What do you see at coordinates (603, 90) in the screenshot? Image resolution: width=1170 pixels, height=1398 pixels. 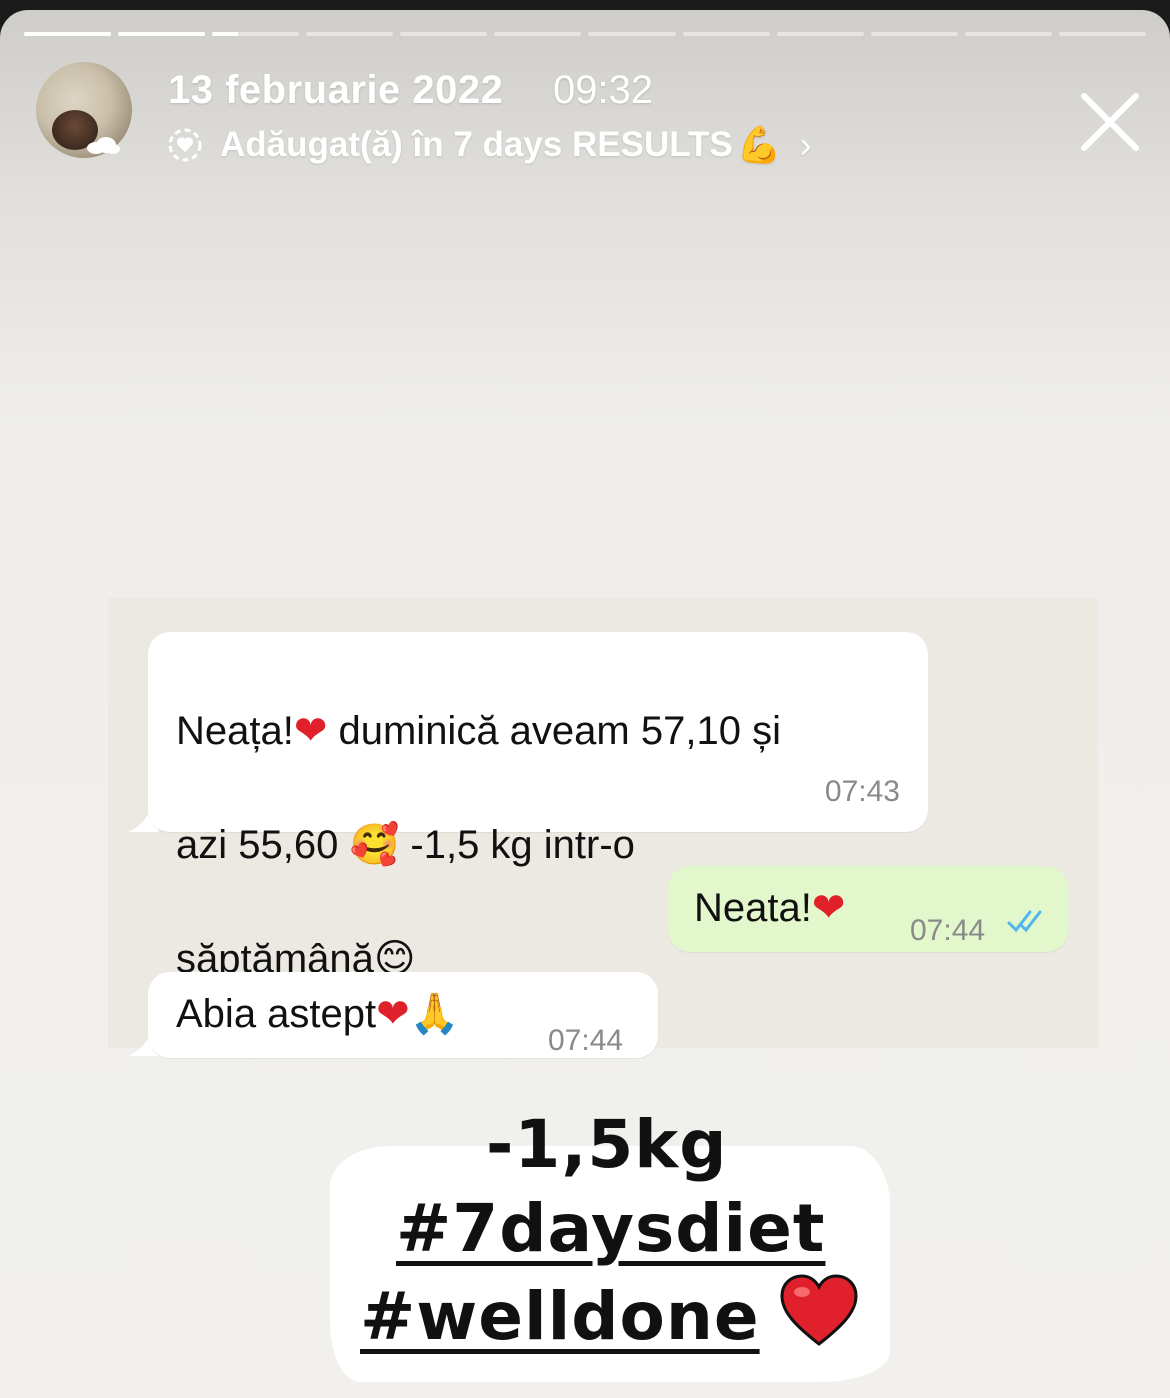 I see `story-time: 09:32` at bounding box center [603, 90].